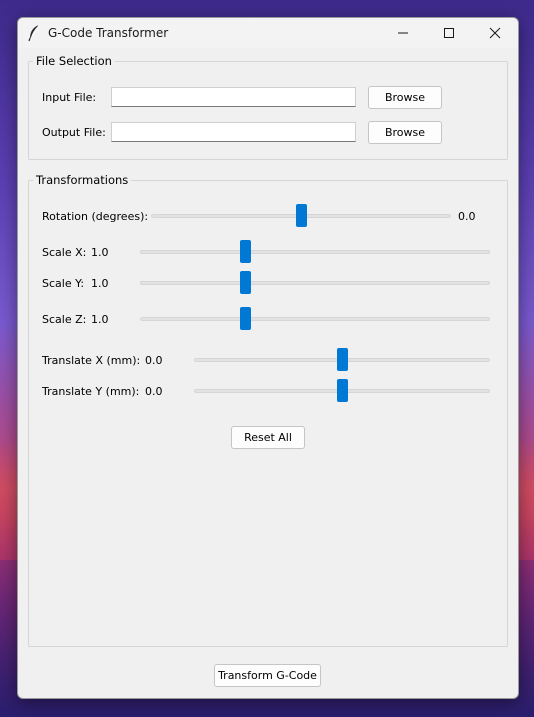 The width and height of the screenshot is (534, 717). I want to click on scale-x-label: Scale X:, so click(64, 252).